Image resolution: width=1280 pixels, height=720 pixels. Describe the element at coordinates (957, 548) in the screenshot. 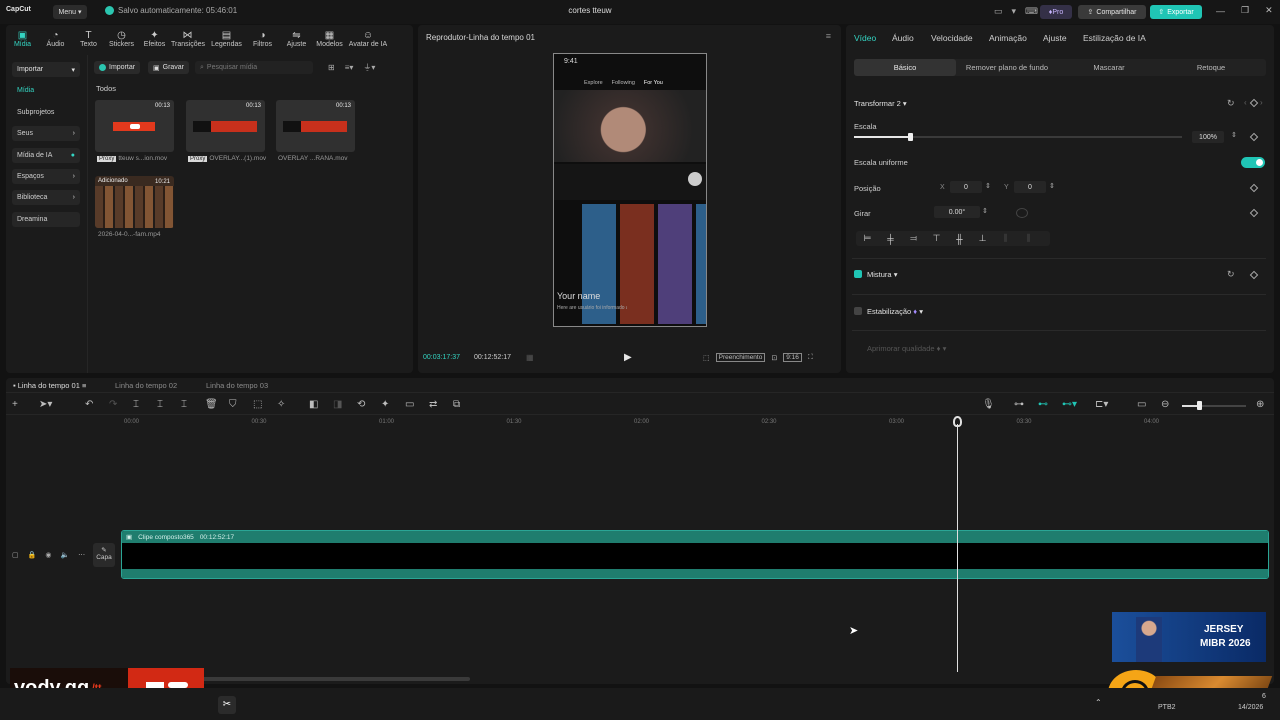

I see `playhead-line` at that location.